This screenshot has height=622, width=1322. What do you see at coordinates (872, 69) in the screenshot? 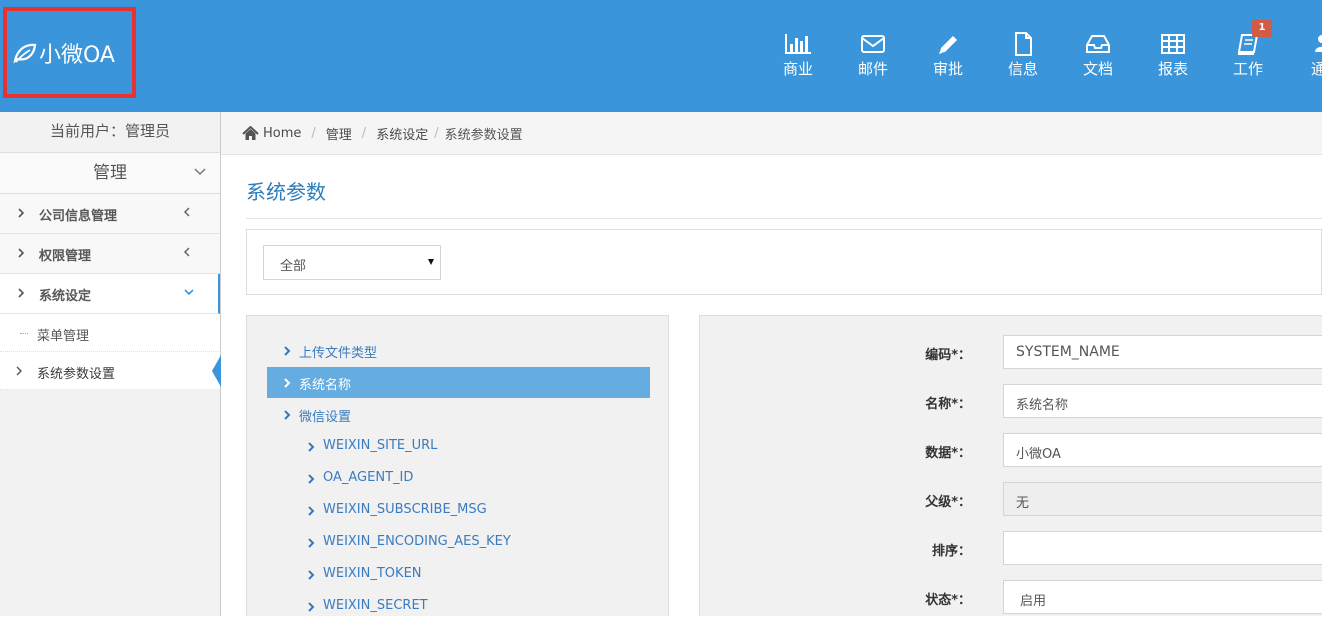
I see `nav-label: 邮件` at bounding box center [872, 69].